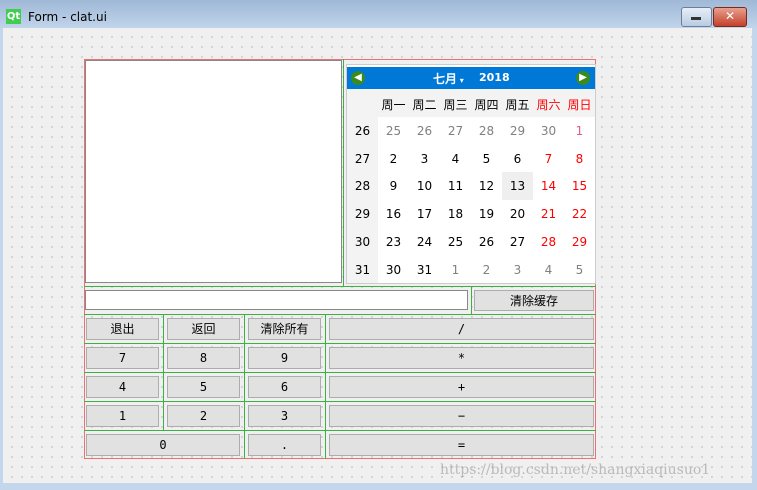 This screenshot has height=490, width=757. I want to click on weekday-label: 周四, so click(486, 105).